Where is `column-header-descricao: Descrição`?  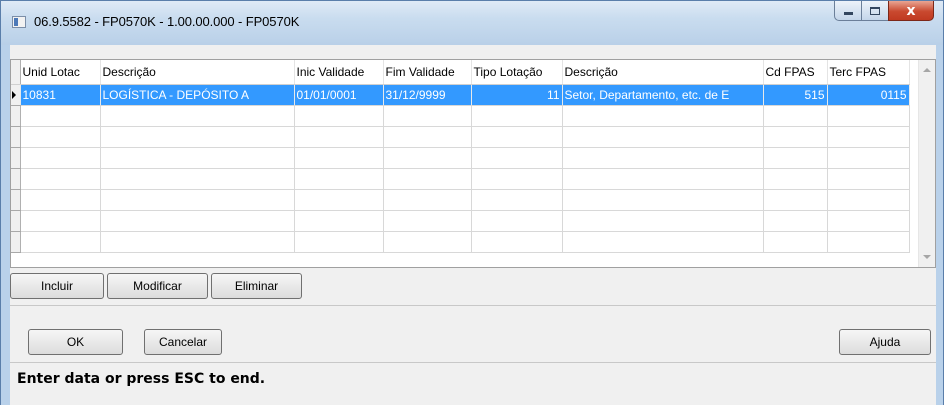
column-header-descricao: Descrição is located at coordinates (197, 72).